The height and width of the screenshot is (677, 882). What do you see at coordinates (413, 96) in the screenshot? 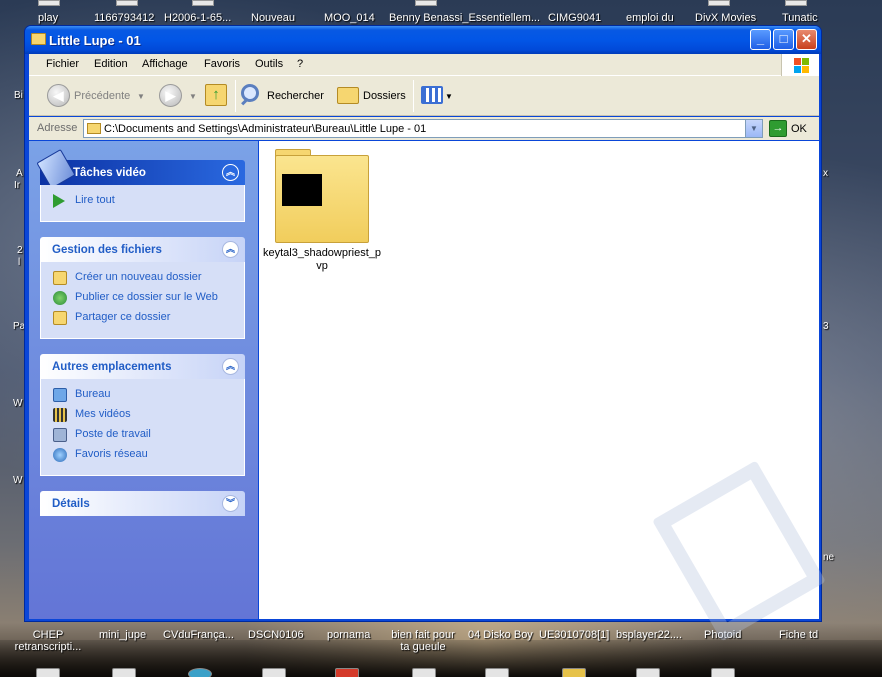
I see `toolbar-separator` at bounding box center [413, 96].